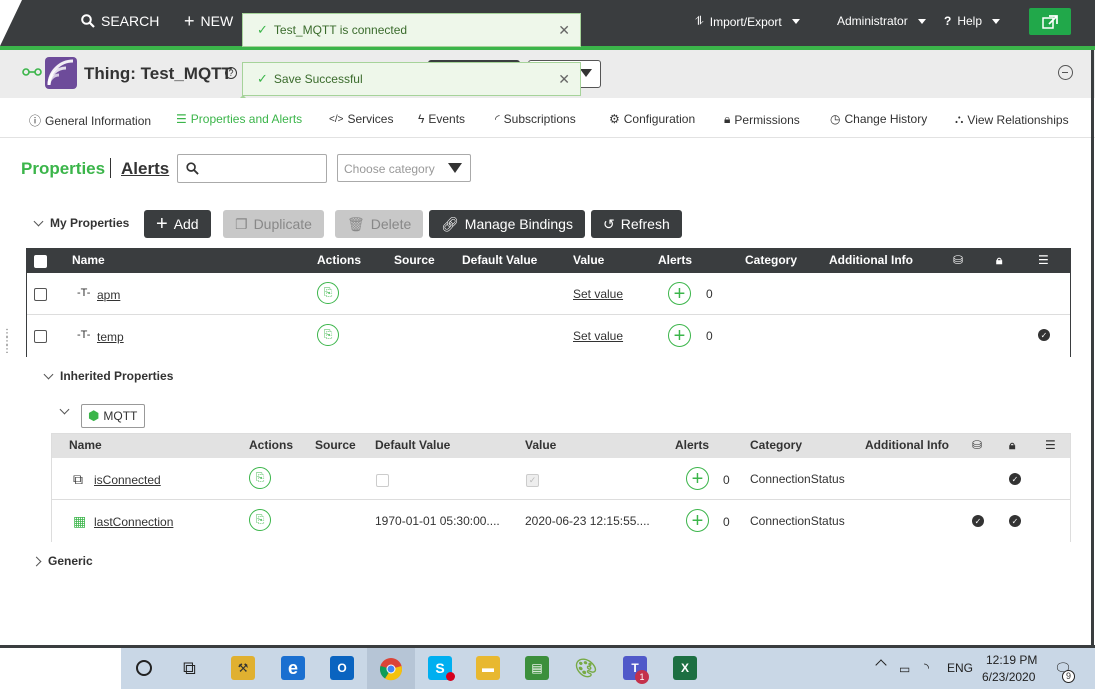 This screenshot has width=1095, height=689. Describe the element at coordinates (389, 169) in the screenshot. I see `category-placeholder: Choose category` at that location.